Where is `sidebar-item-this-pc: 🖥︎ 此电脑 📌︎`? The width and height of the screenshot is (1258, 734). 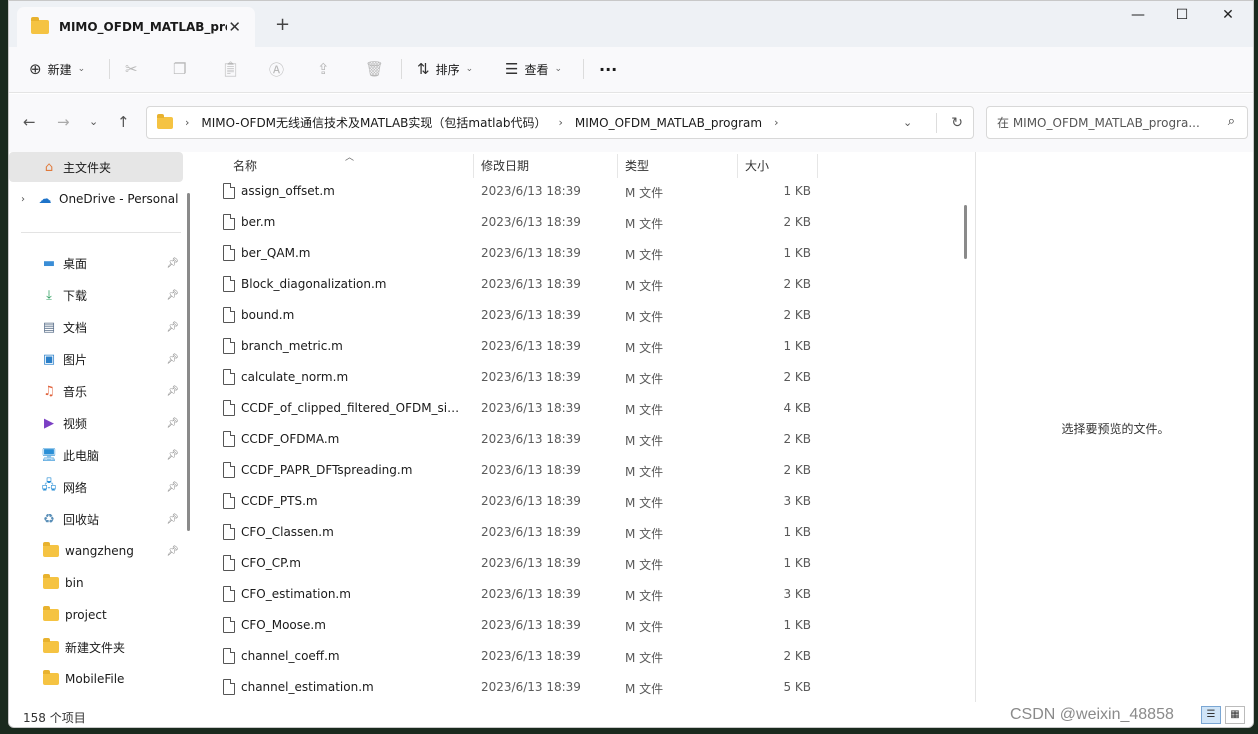
sidebar-item-this-pc: 🖥︎ 此电脑 📌︎ is located at coordinates (96, 455).